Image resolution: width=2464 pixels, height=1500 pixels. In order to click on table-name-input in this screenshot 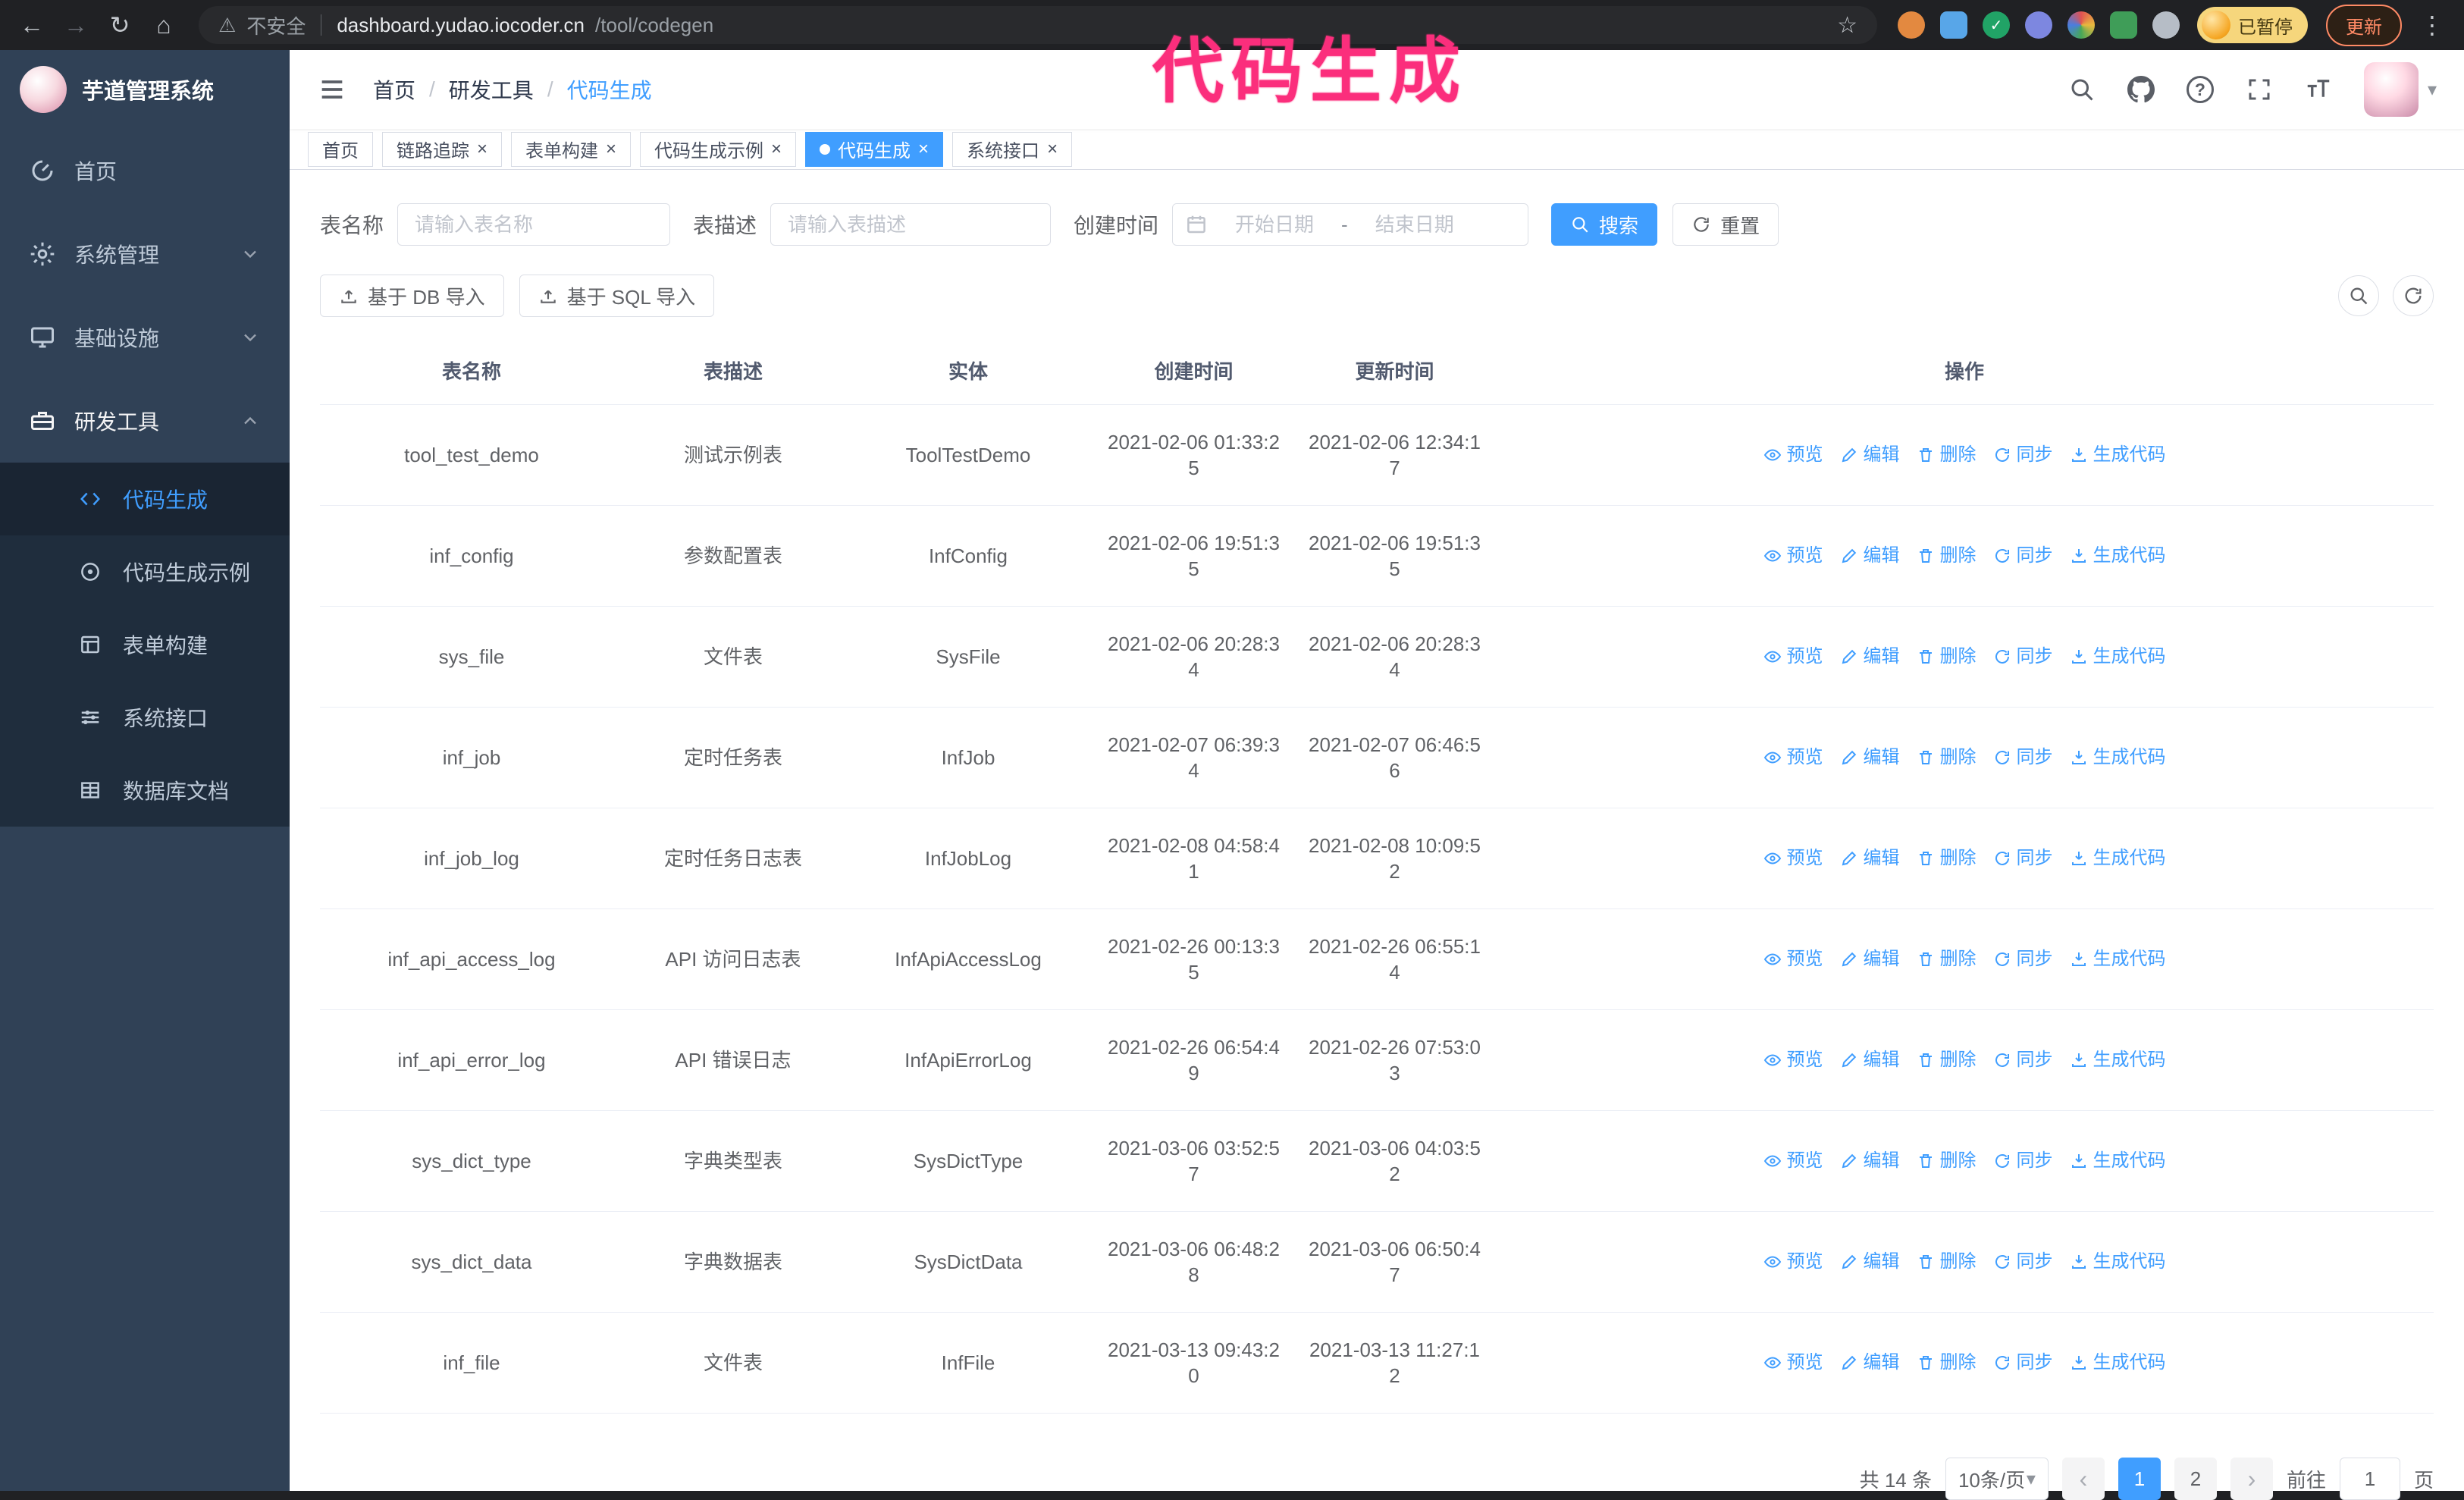, I will do `click(534, 224)`.